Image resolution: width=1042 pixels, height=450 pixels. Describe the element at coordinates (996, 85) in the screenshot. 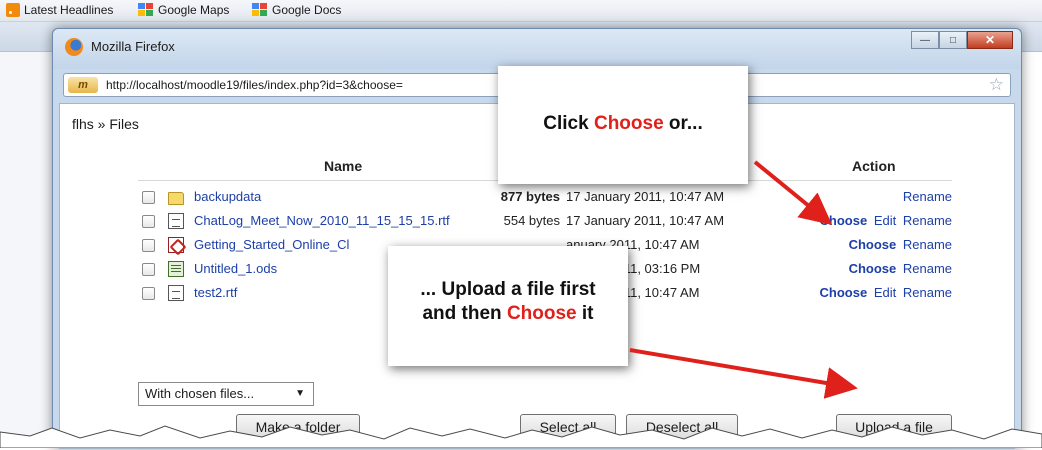

I see `bookmark-star-icon: ☆` at that location.